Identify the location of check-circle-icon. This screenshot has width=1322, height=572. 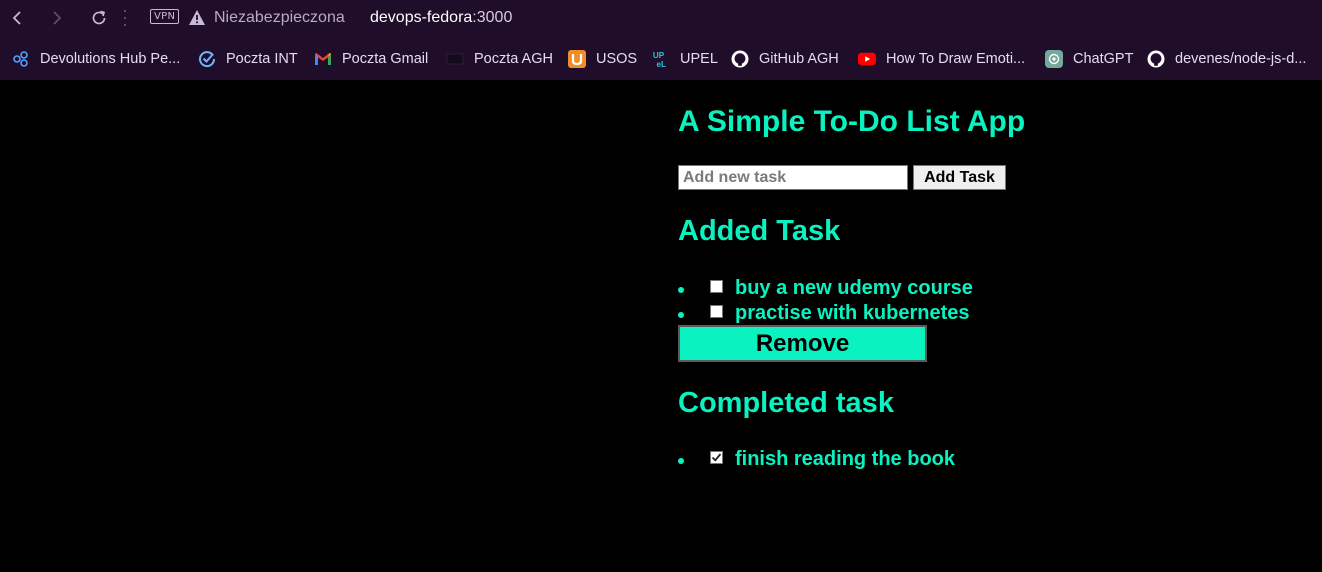
(207, 59).